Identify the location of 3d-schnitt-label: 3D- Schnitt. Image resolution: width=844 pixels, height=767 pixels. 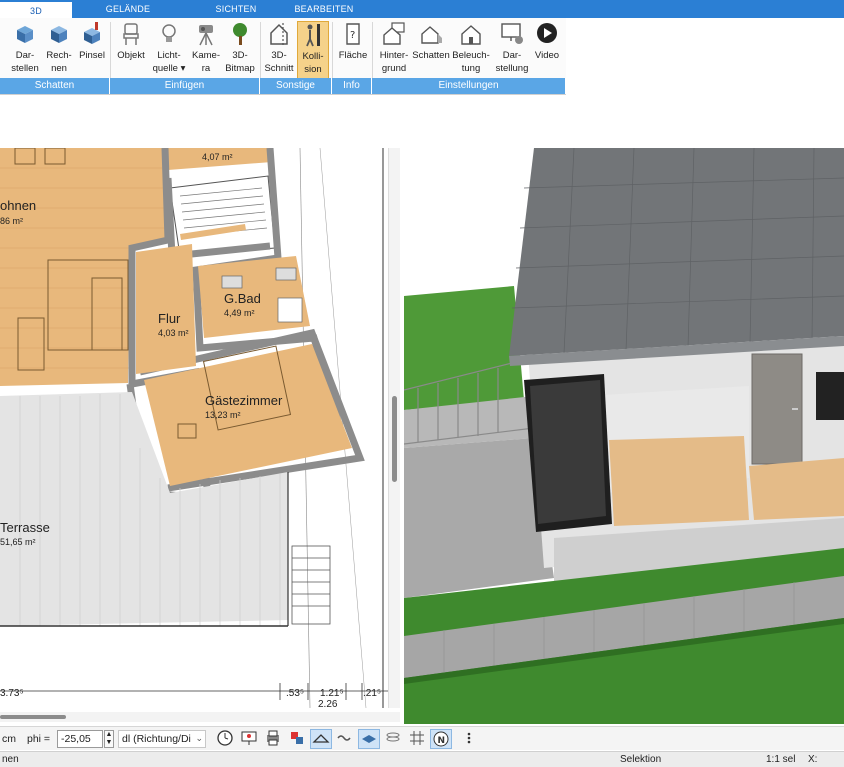
(279, 62).